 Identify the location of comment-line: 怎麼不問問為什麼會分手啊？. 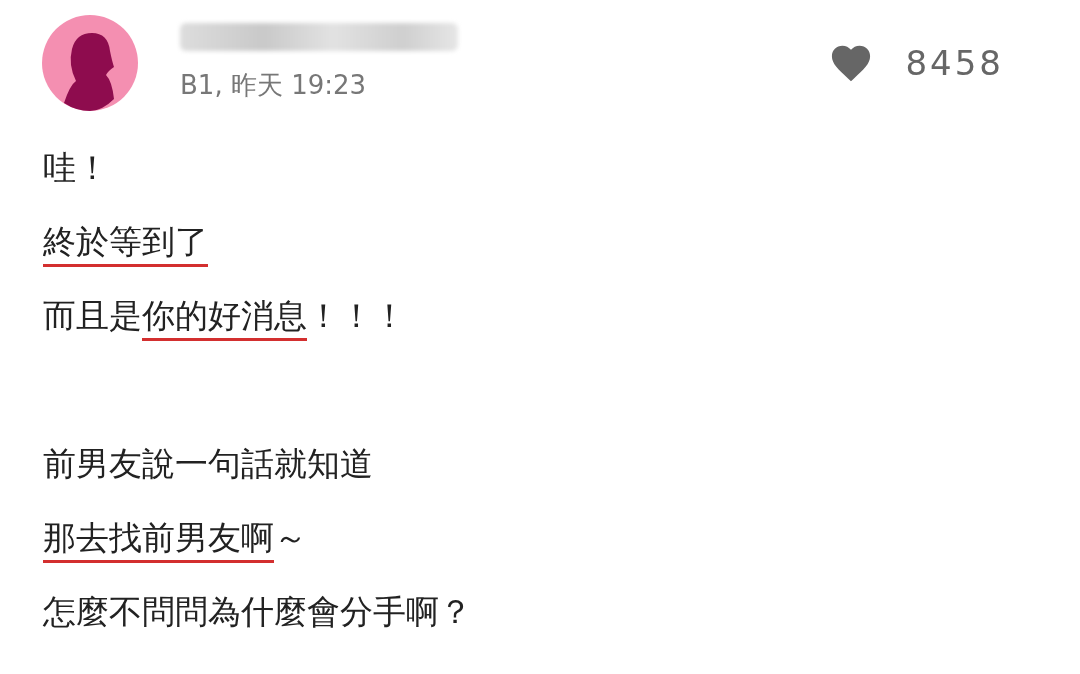
(257, 612).